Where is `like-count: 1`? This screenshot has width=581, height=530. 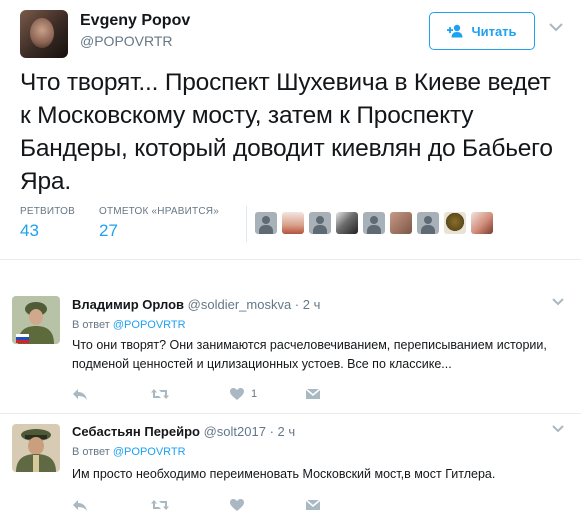
like-count: 1 is located at coordinates (254, 394).